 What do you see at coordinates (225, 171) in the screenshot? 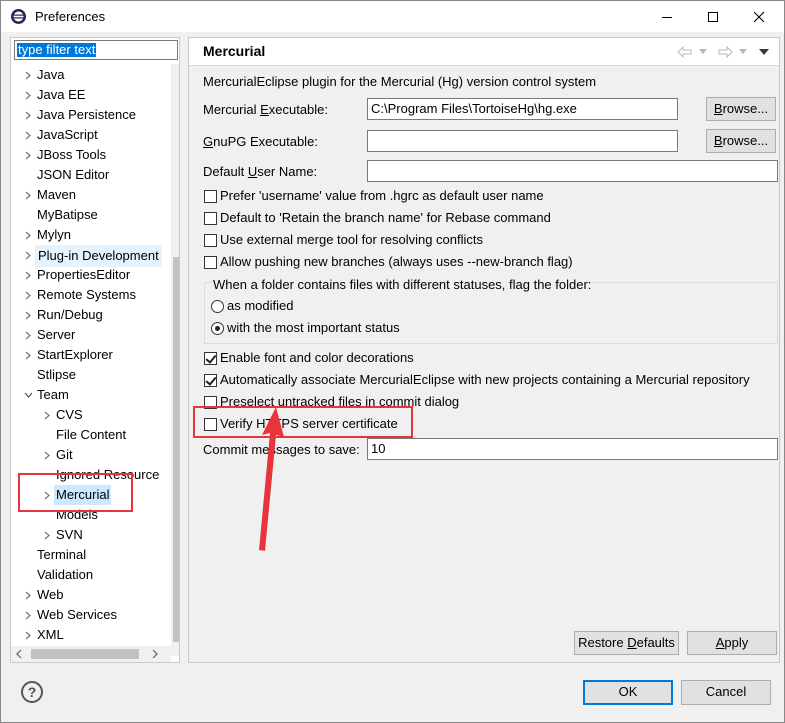
I see `username-label-pre: Default` at bounding box center [225, 171].